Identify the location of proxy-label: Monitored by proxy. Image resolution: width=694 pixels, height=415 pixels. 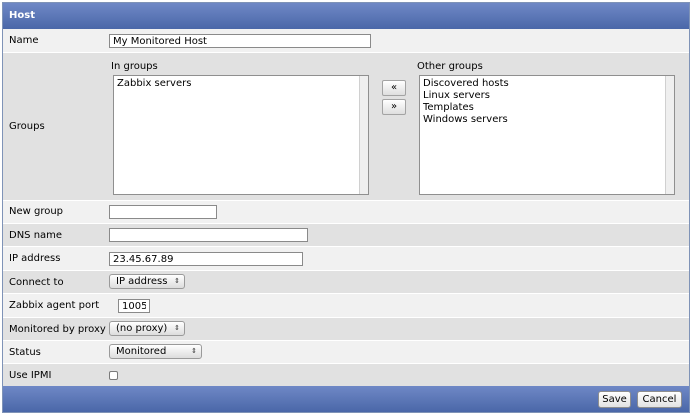
(57, 329).